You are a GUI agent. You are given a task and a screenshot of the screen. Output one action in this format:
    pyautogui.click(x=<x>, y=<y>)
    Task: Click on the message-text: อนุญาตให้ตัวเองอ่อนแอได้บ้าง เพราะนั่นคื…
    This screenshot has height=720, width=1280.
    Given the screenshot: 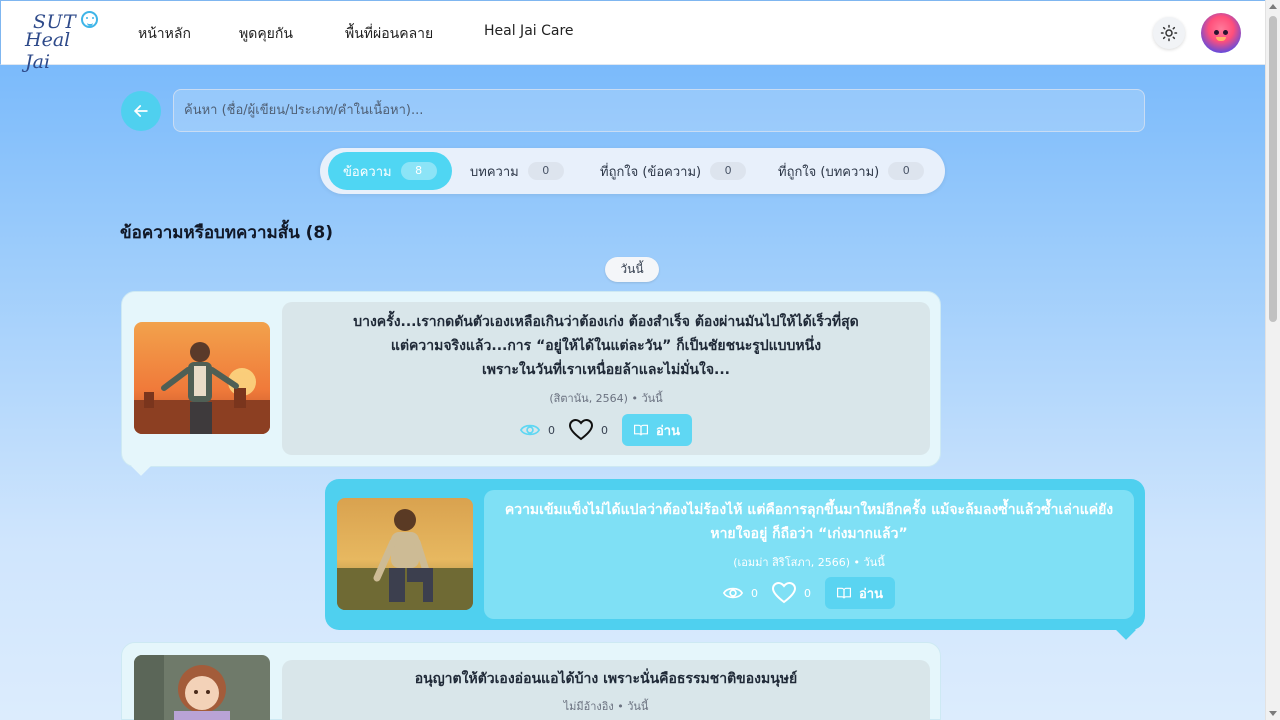 What is the action you would take?
    pyautogui.click(x=606, y=679)
    